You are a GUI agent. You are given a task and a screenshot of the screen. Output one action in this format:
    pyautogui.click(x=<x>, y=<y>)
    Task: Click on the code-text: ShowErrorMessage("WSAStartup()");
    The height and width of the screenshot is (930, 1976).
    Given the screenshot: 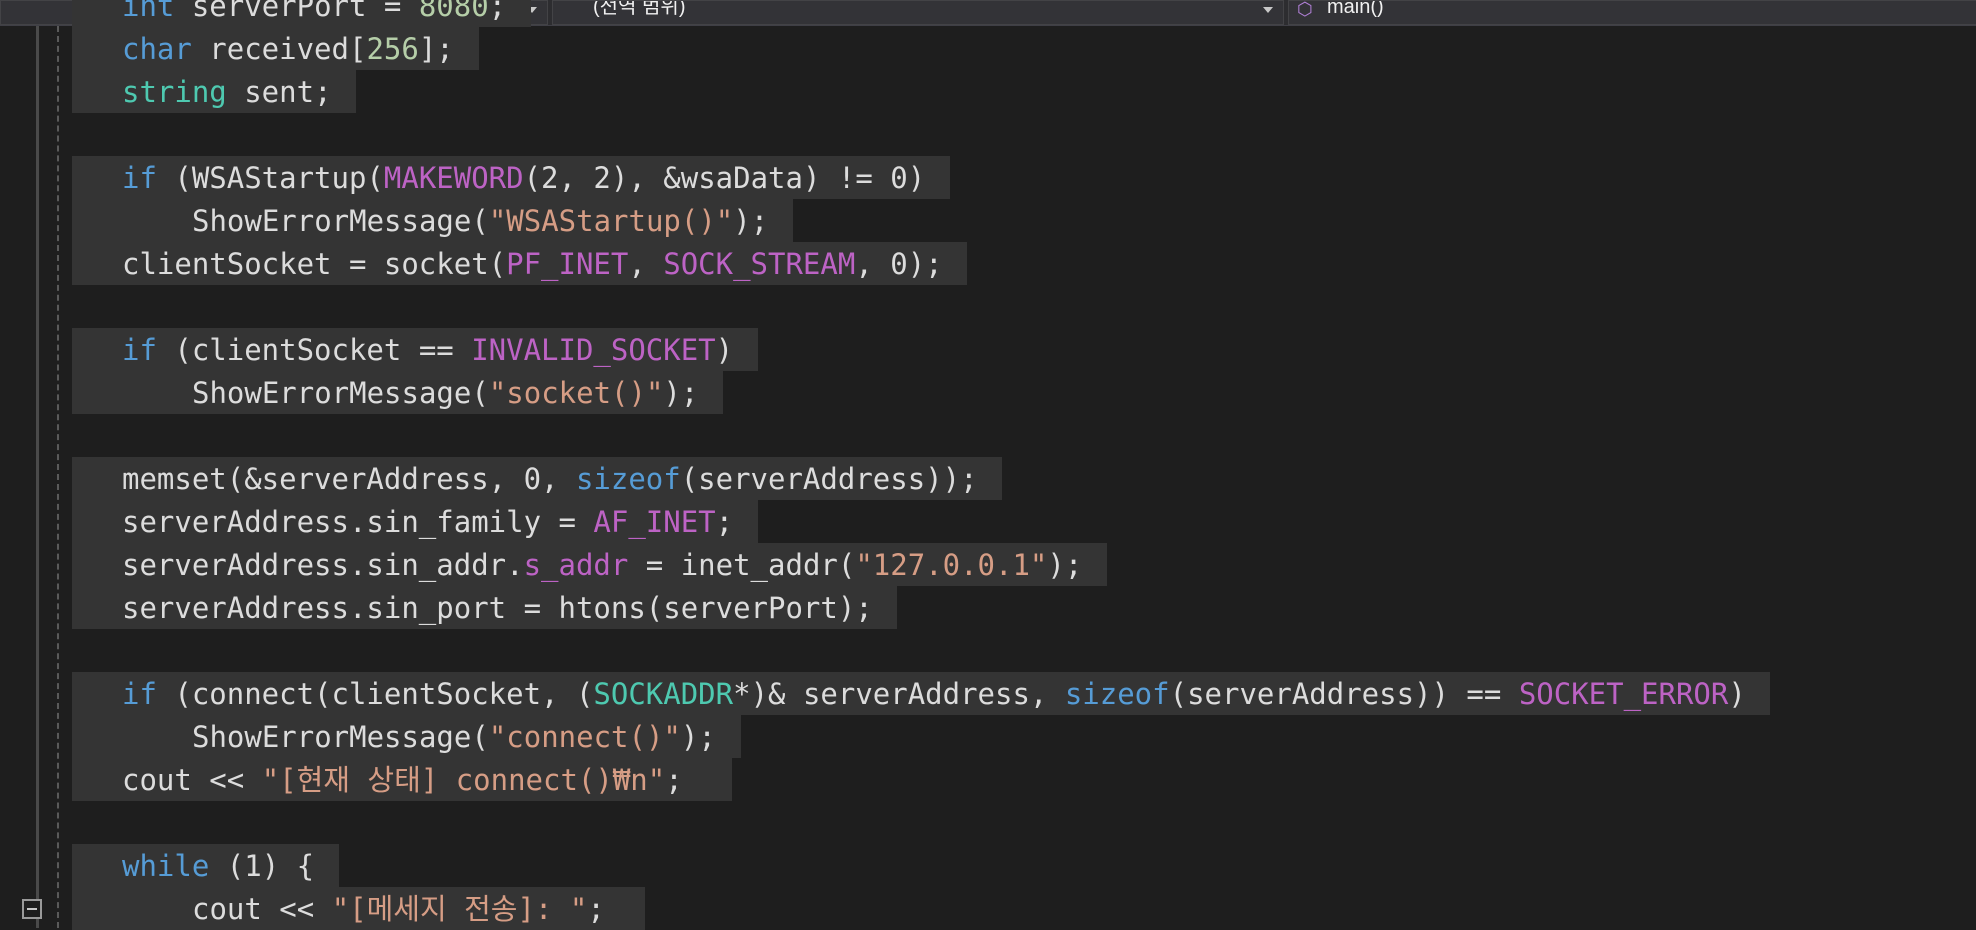 What is the action you would take?
    pyautogui.click(x=480, y=221)
    